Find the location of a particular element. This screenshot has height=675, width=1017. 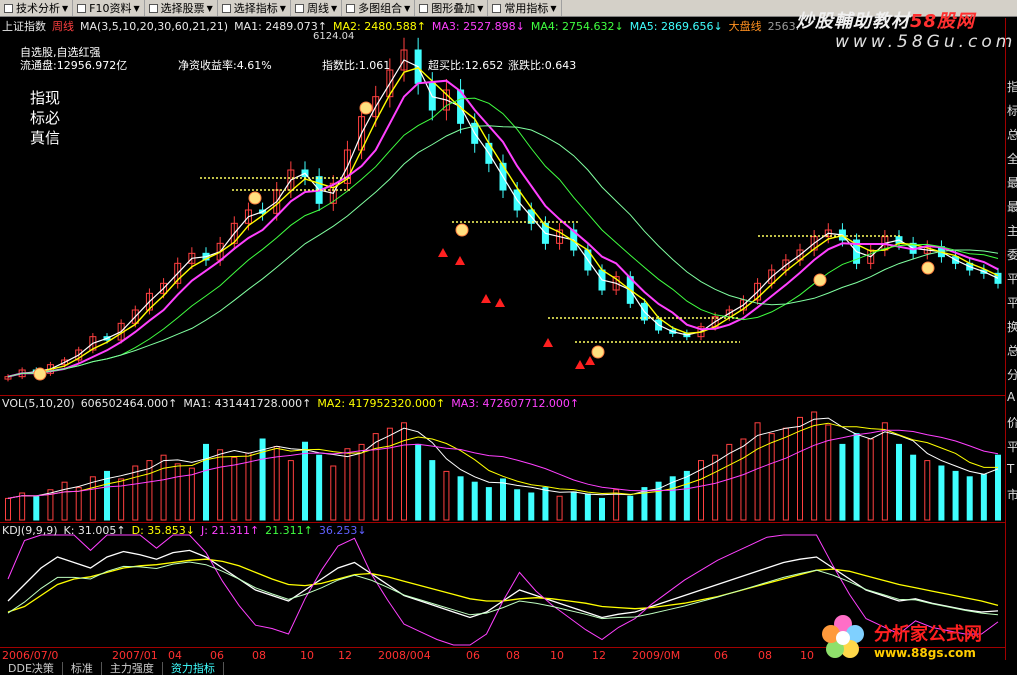

x-axis-tick: 2009/0M is located at coordinates (656, 655).